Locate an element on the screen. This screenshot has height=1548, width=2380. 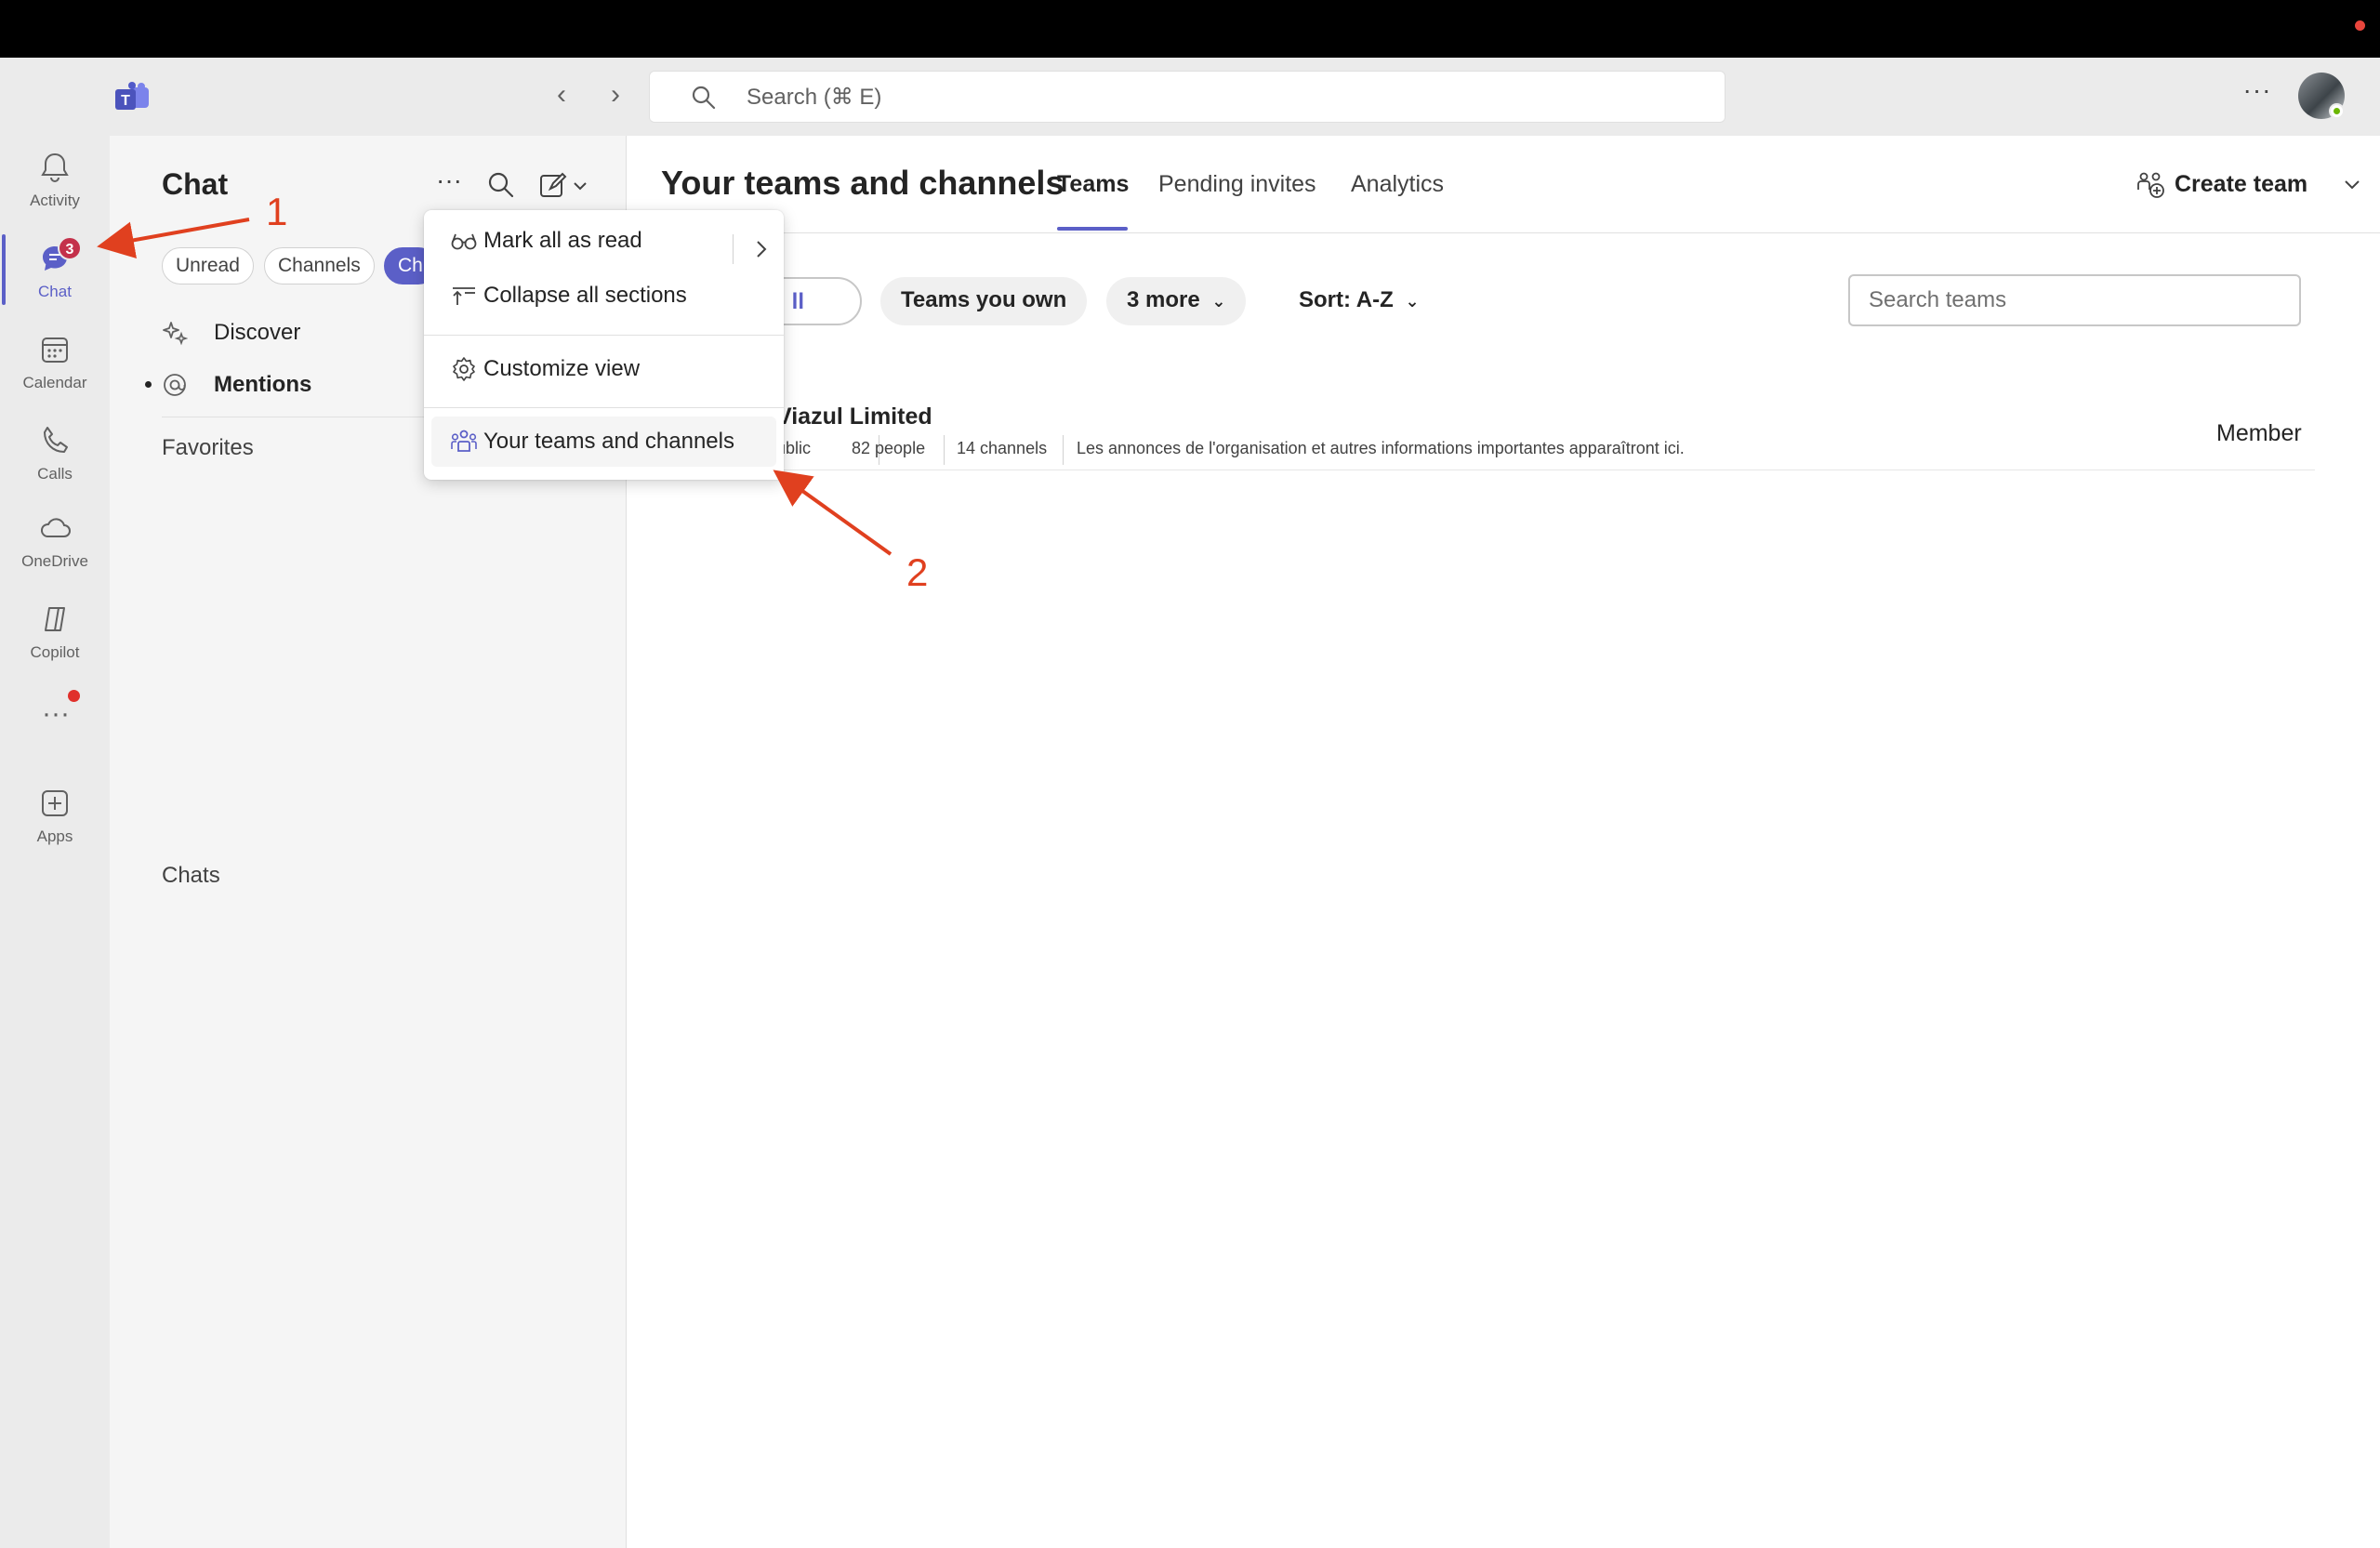
menu-item-label: Collapse all sections is located at coordinates (585, 295).